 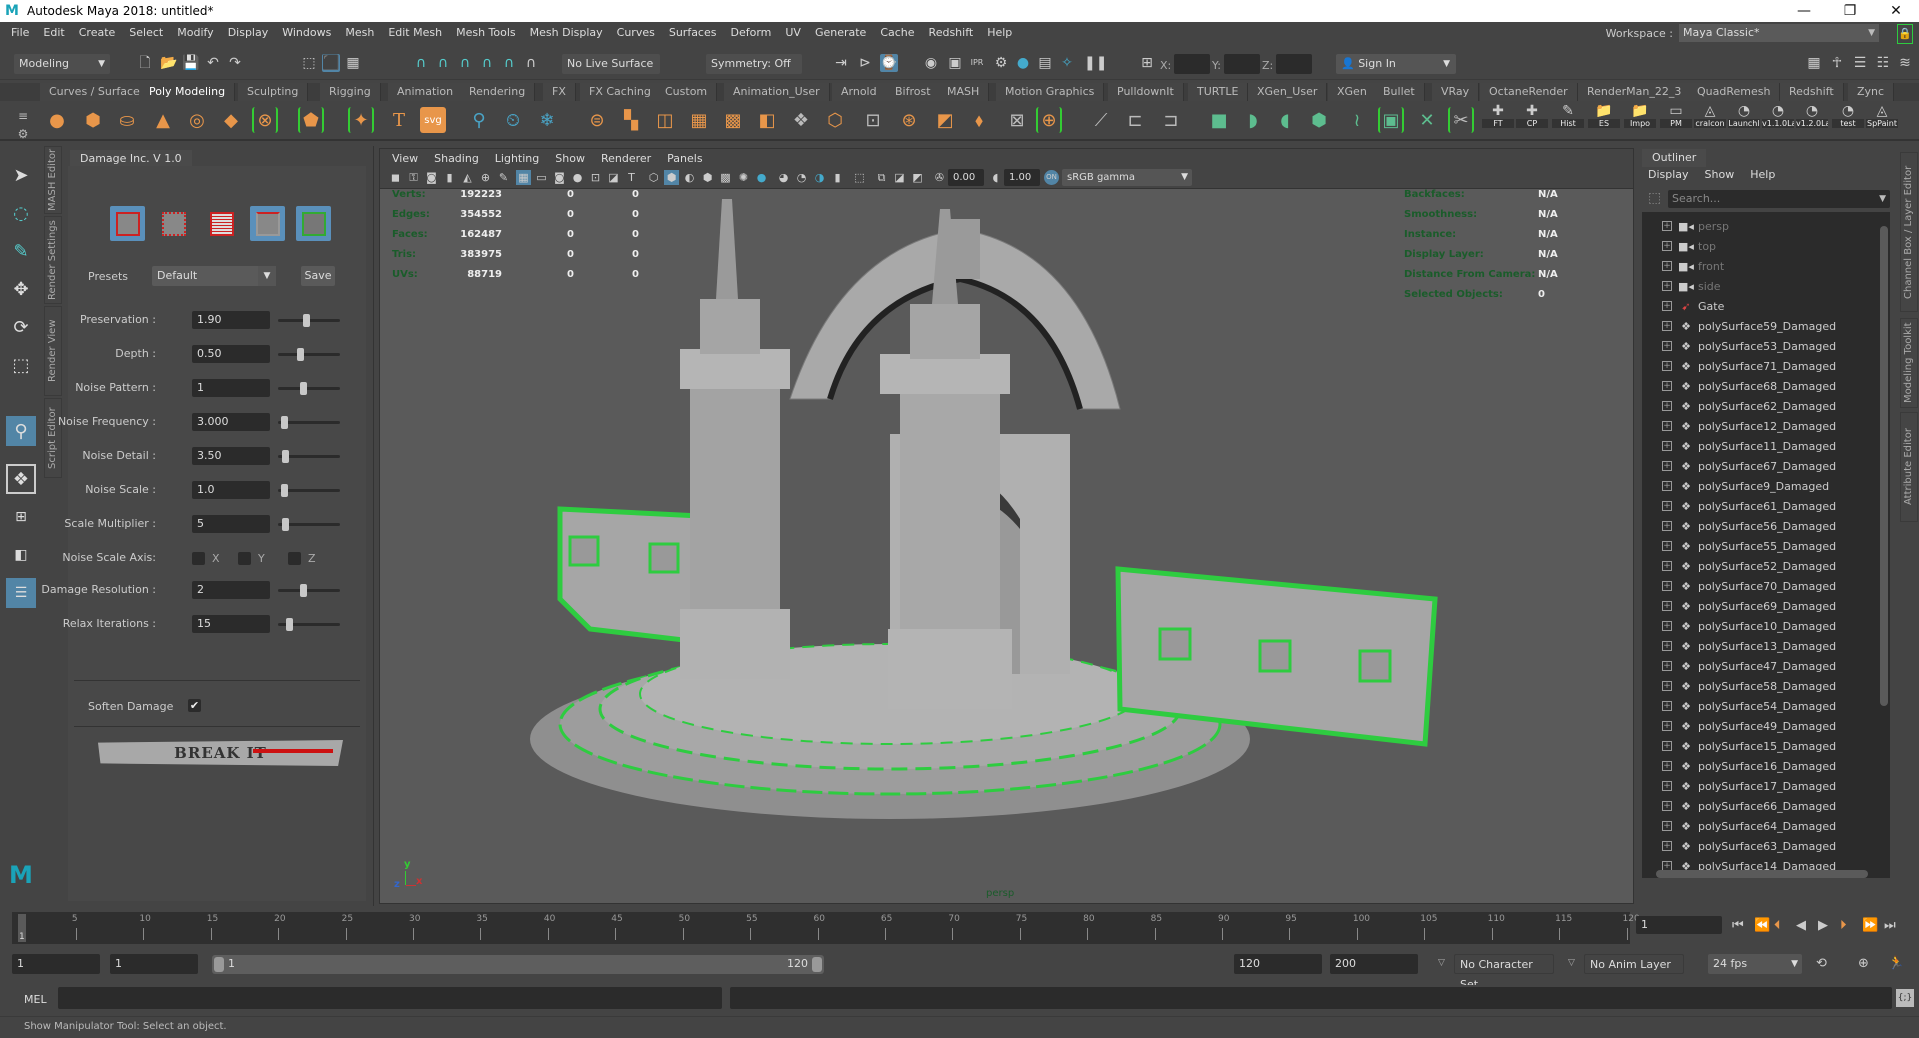 What do you see at coordinates (577, 177) in the screenshot?
I see `gate-mask-icon: ●` at bounding box center [577, 177].